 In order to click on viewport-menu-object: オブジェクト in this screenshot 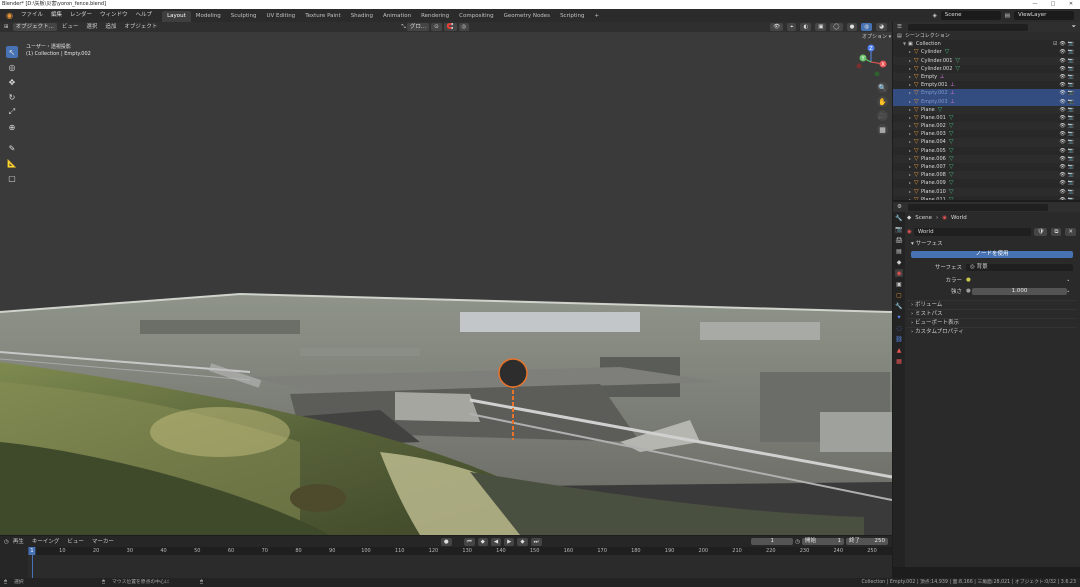, I will do `click(140, 27)`.